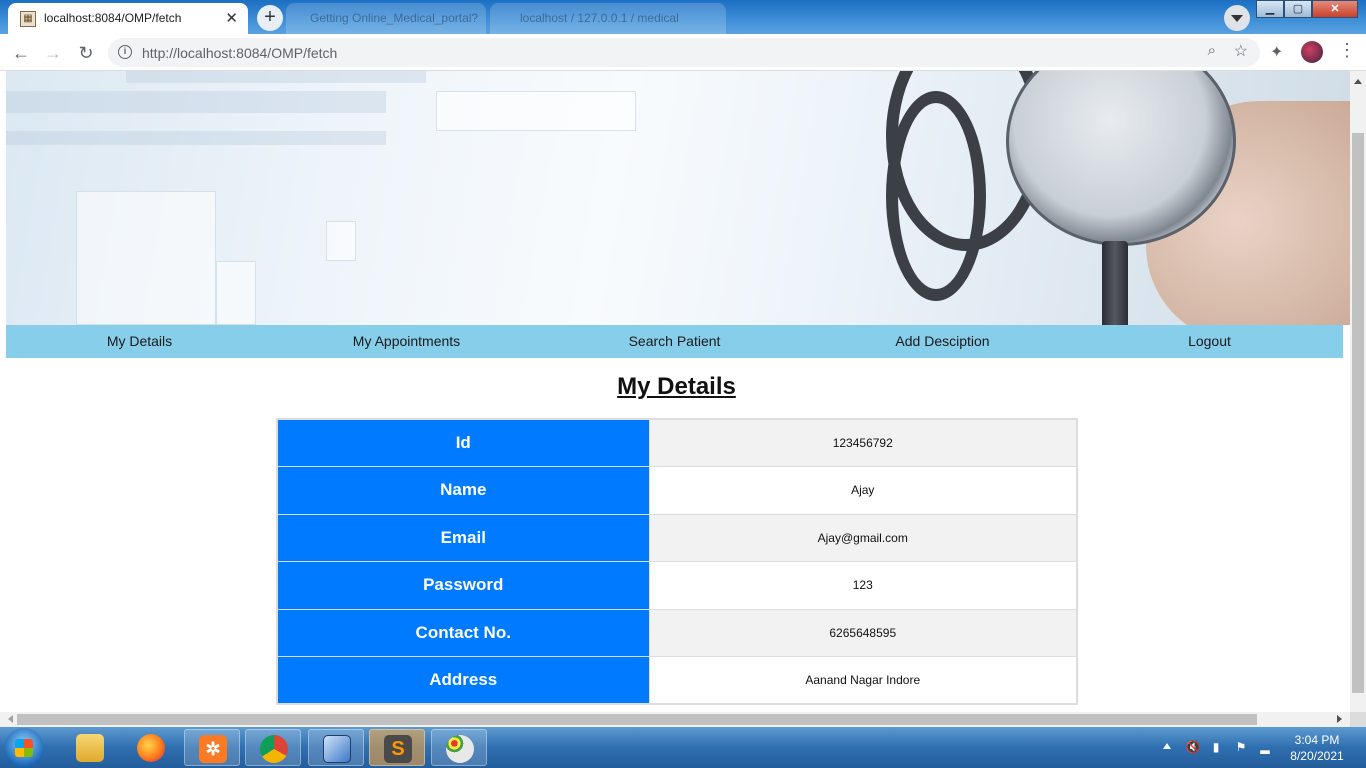  I want to click on row-value-password: 123, so click(863, 585).